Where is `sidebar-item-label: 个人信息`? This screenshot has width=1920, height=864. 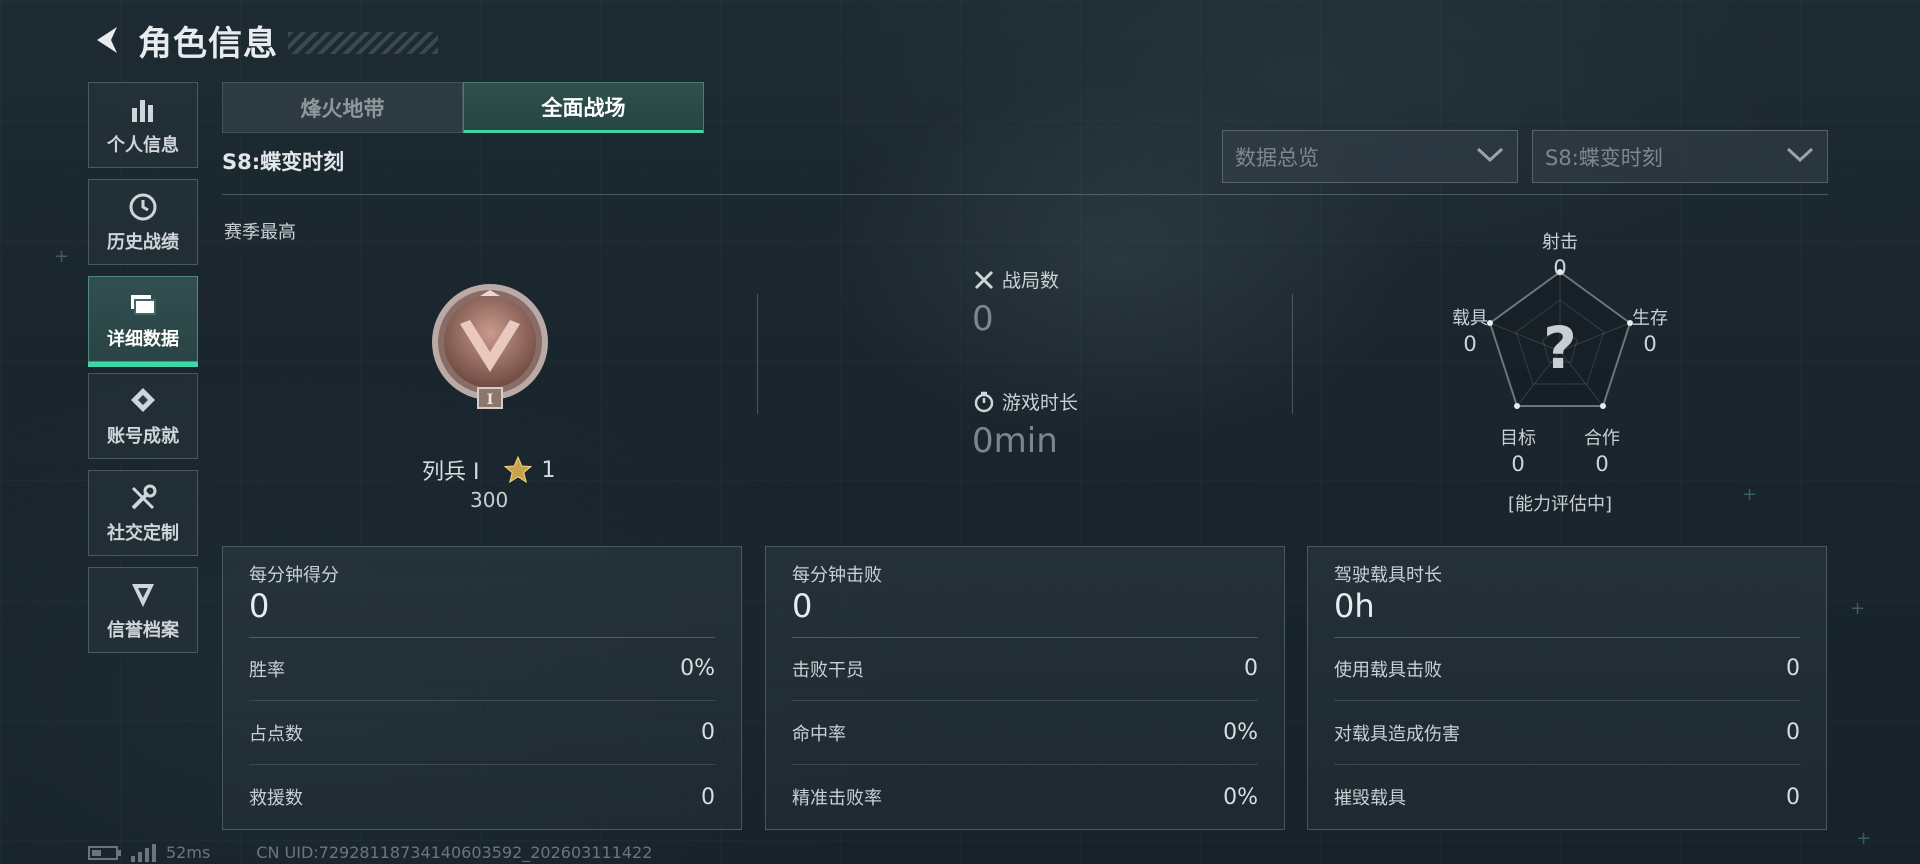
sidebar-item-label: 个人信息 is located at coordinates (143, 145).